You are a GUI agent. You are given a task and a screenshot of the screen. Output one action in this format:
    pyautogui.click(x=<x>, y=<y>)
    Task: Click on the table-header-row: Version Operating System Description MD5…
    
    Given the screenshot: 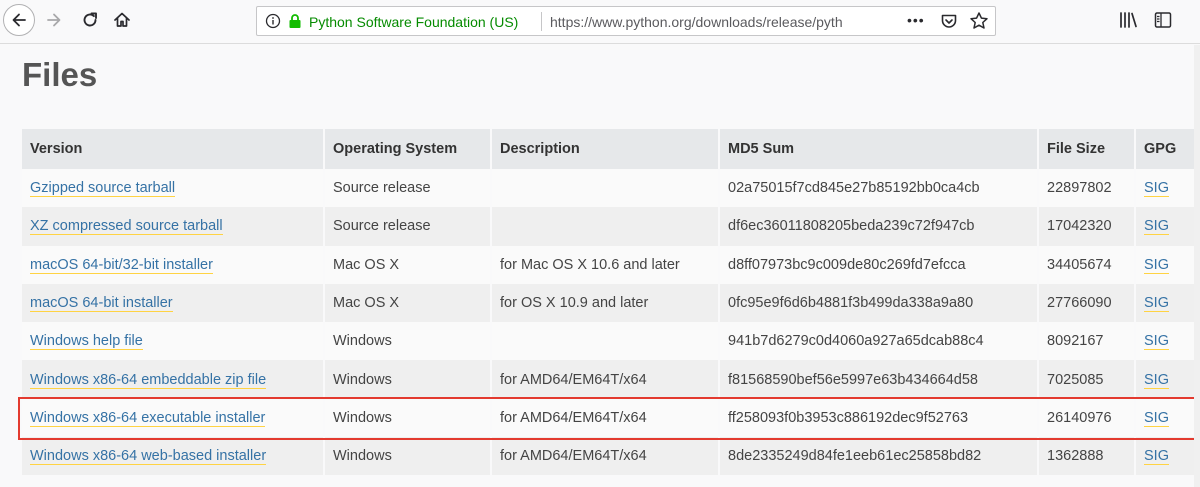 What is the action you would take?
    pyautogui.click(x=611, y=149)
    